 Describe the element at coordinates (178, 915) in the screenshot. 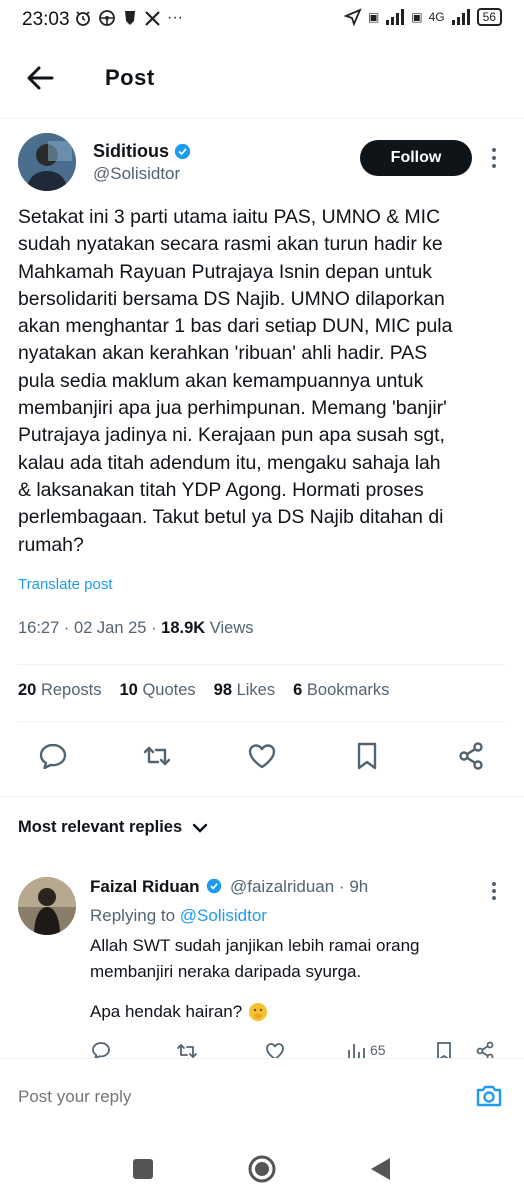

I see `replying-to: Replying to @Solisidtor` at that location.